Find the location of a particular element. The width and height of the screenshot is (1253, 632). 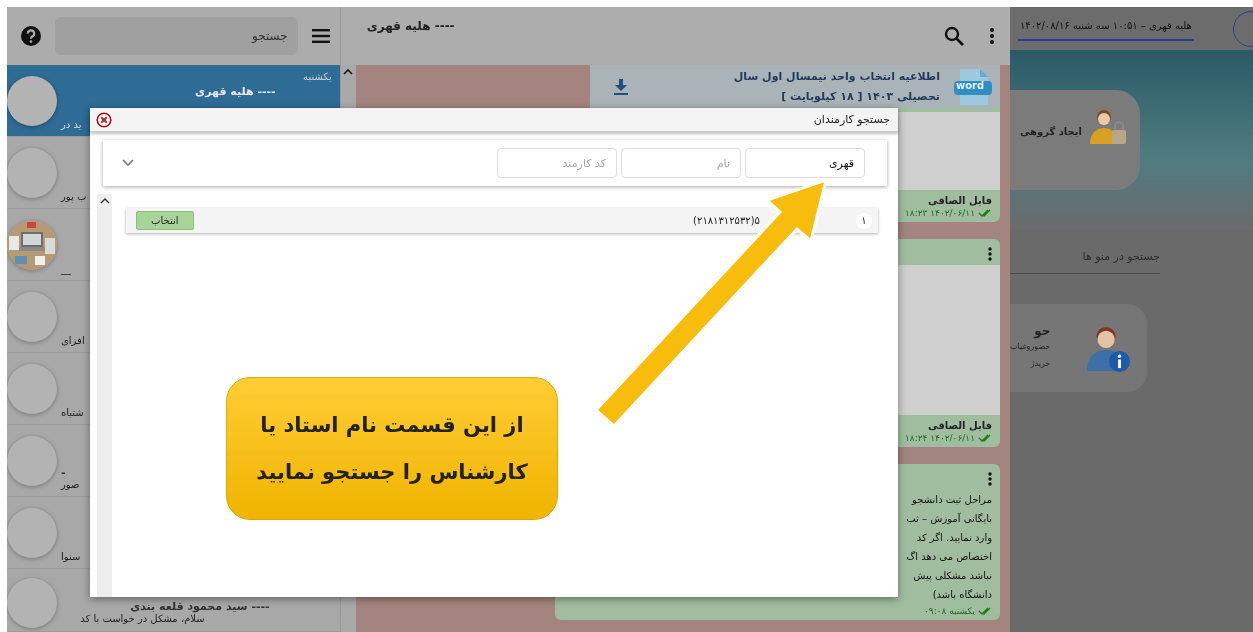

shortcut-title: حو is located at coordinates (1042, 331).